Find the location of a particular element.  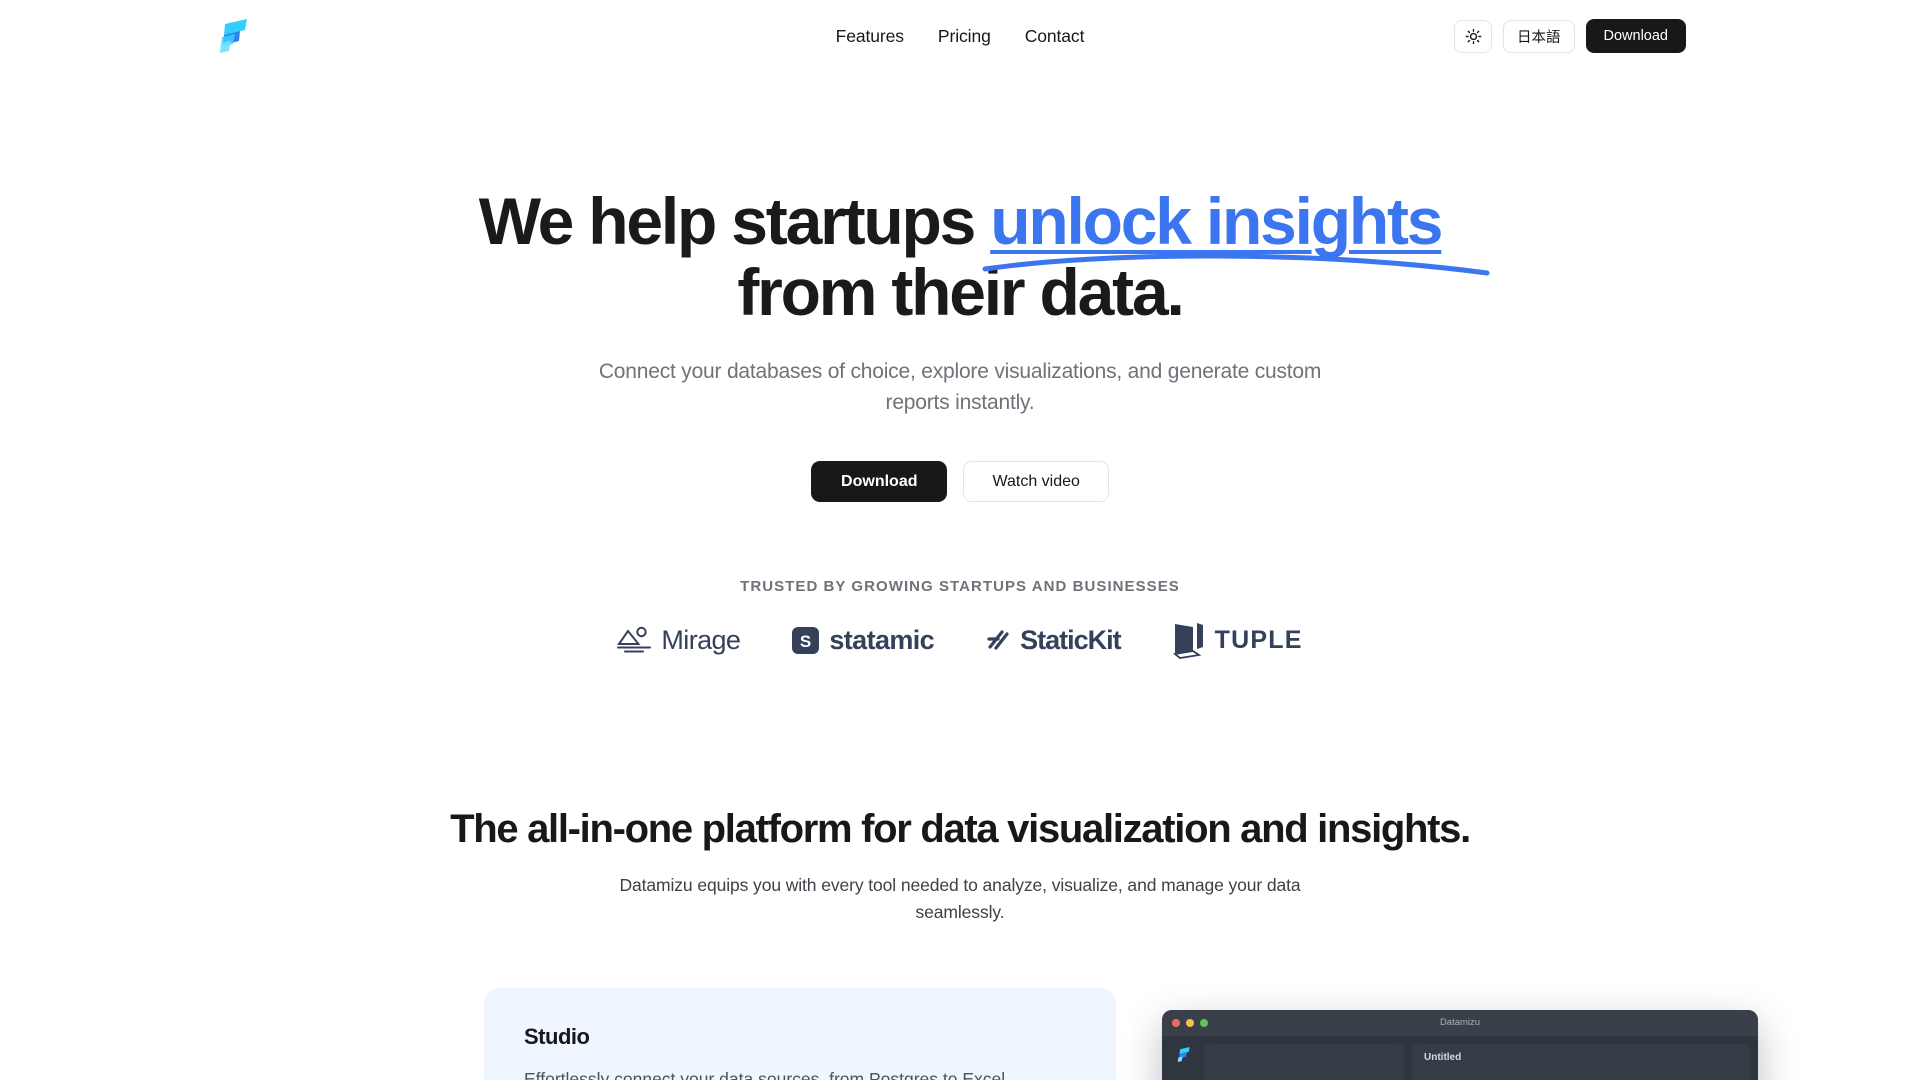

app-preview-sidebar-rail is located at coordinates (1183, 1062).